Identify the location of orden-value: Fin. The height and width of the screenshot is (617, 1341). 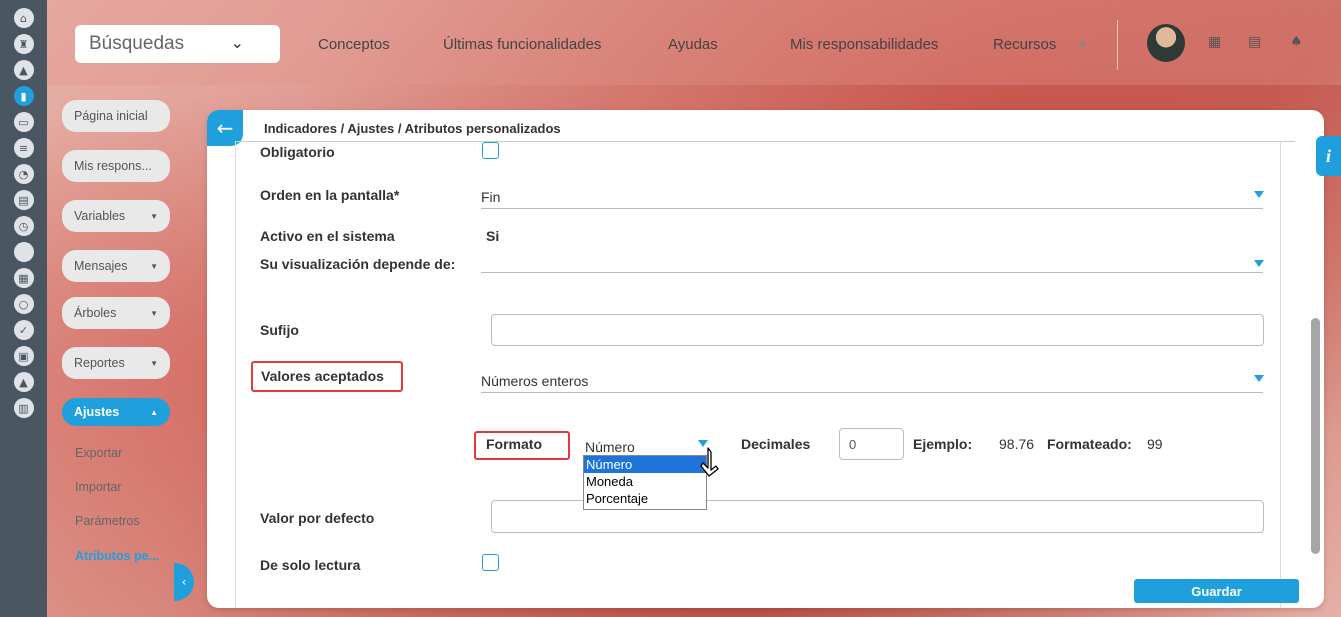
(490, 197).